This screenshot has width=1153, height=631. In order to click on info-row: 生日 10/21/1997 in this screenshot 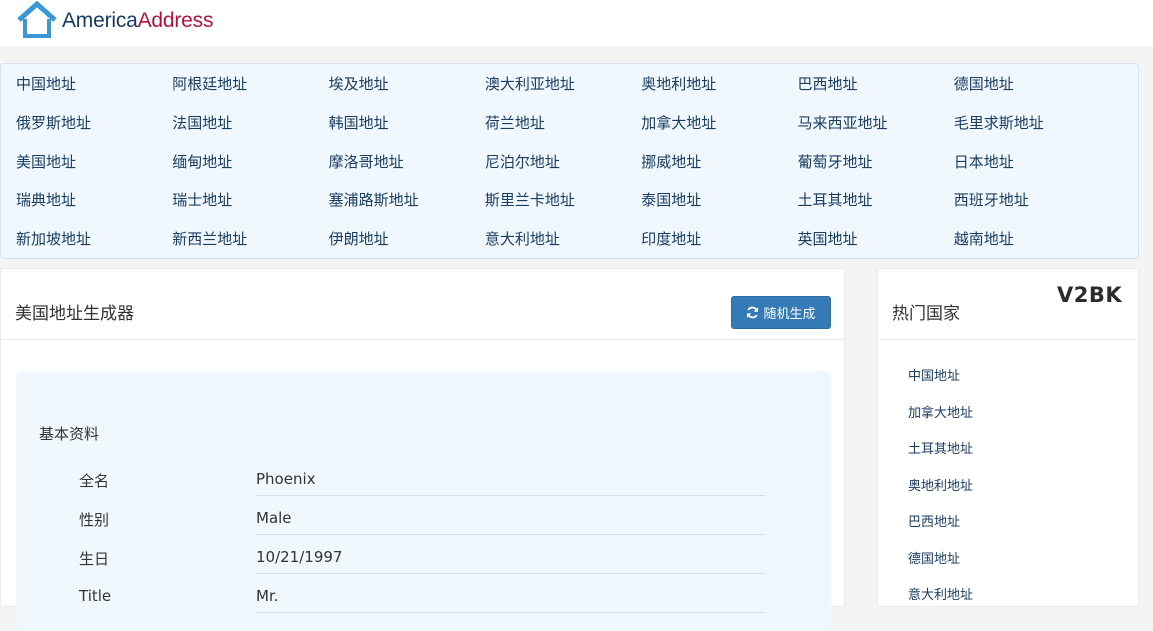, I will do `click(423, 561)`.